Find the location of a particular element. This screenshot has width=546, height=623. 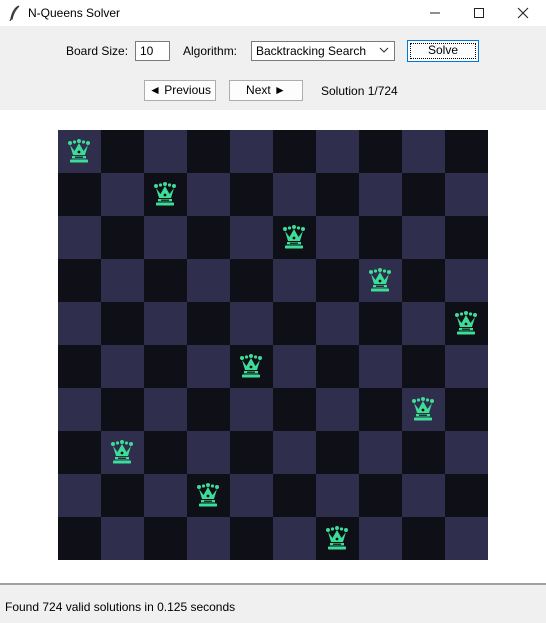

title-bar: N-Queens Solver is located at coordinates (273, 13).